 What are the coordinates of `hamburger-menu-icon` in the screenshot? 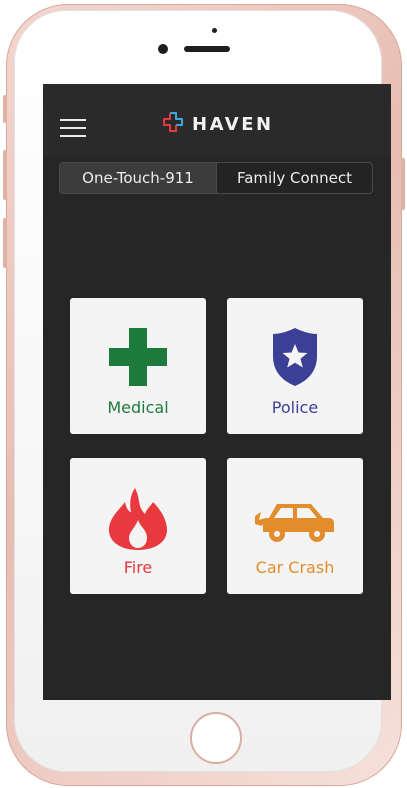 It's located at (73, 128).